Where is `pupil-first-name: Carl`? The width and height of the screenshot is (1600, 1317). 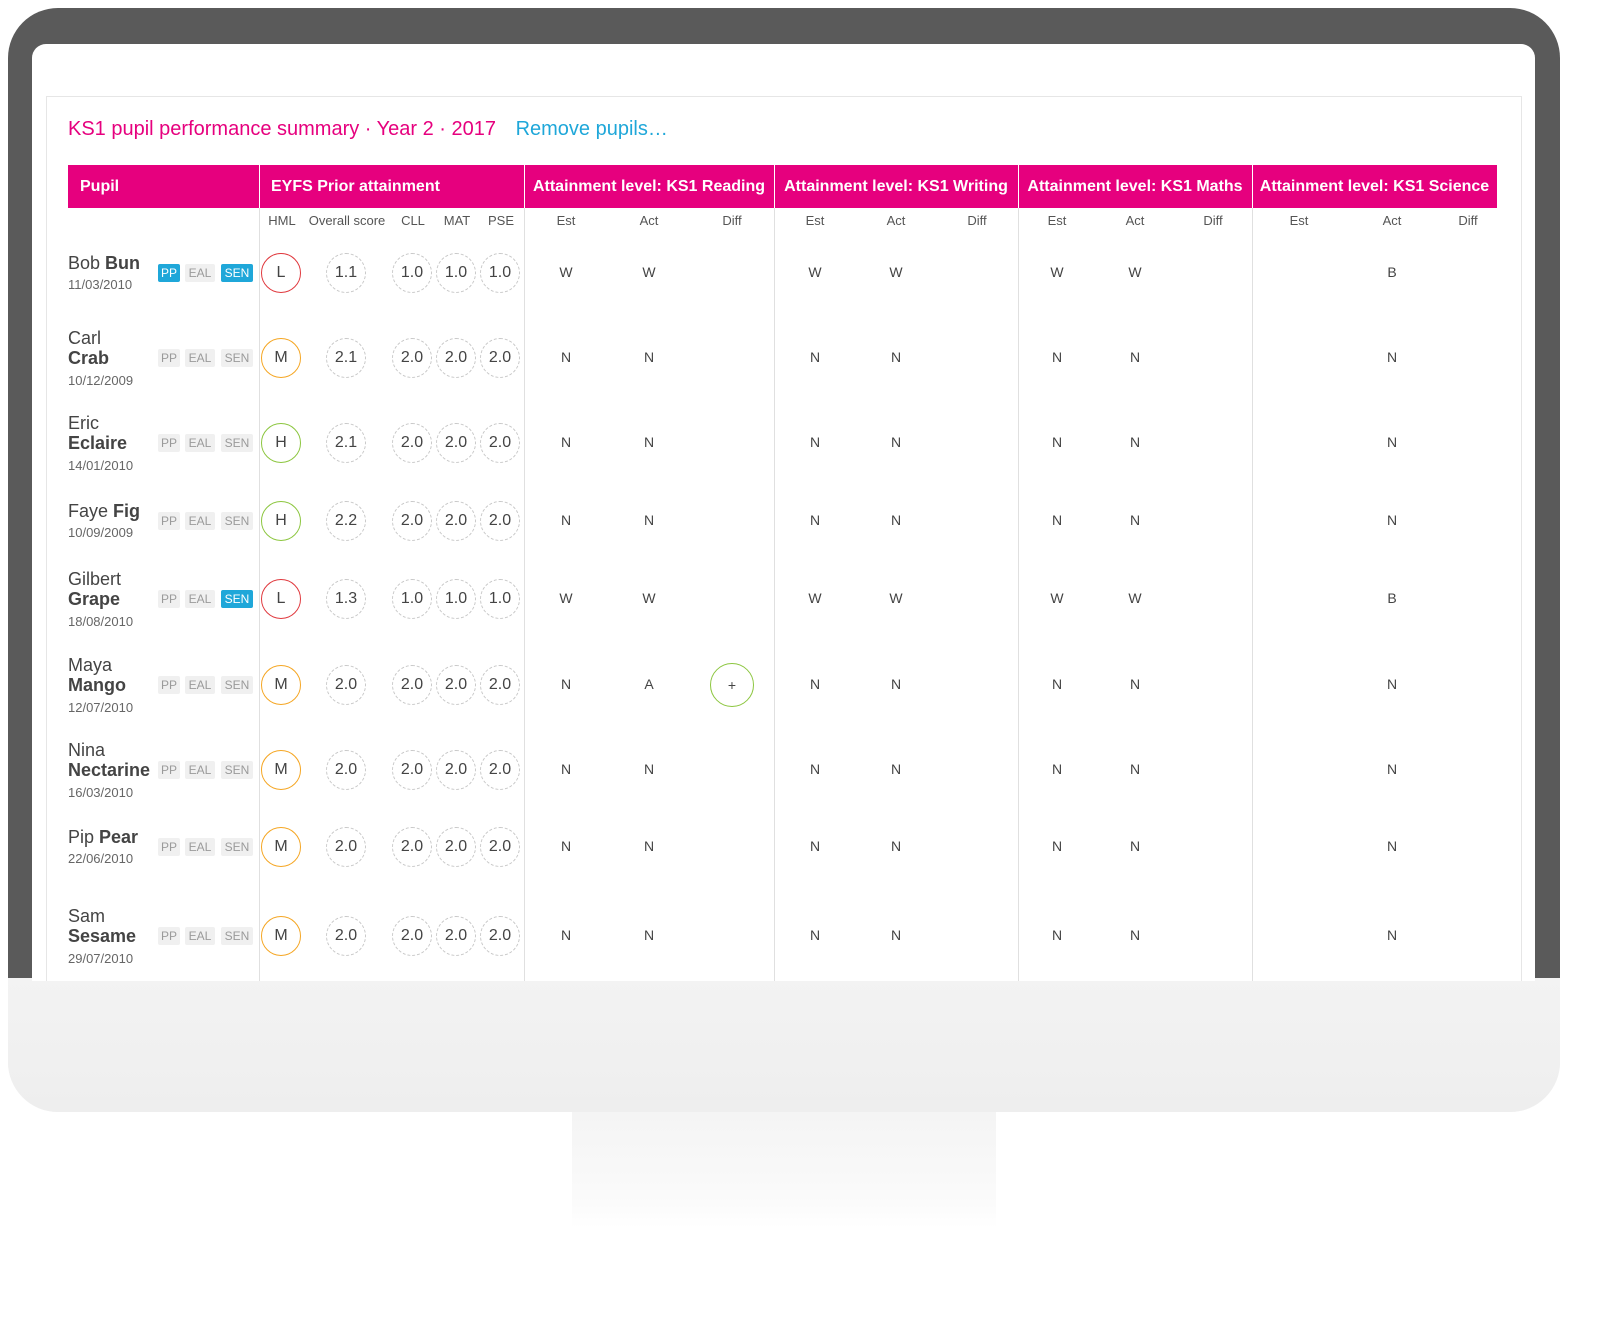
pupil-first-name: Carl is located at coordinates (84, 338).